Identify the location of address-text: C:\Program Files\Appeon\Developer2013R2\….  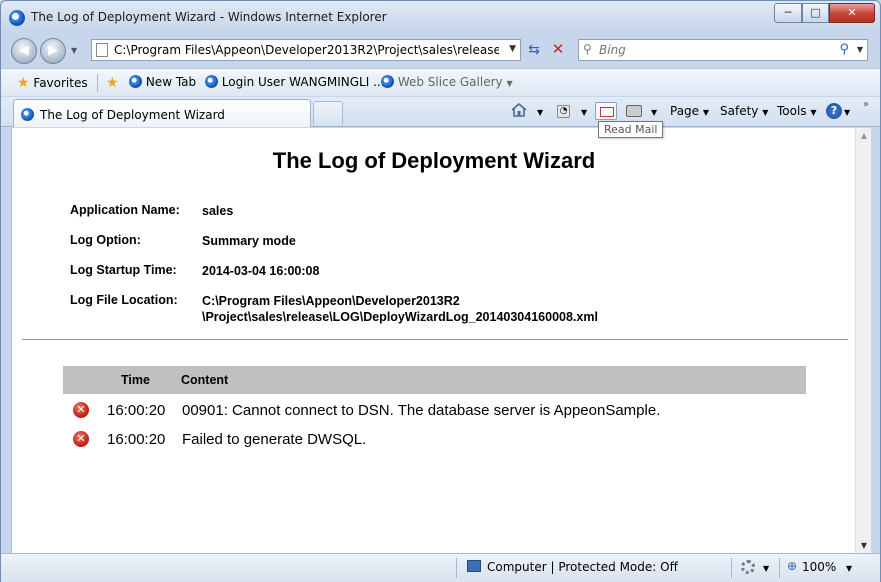
(306, 50).